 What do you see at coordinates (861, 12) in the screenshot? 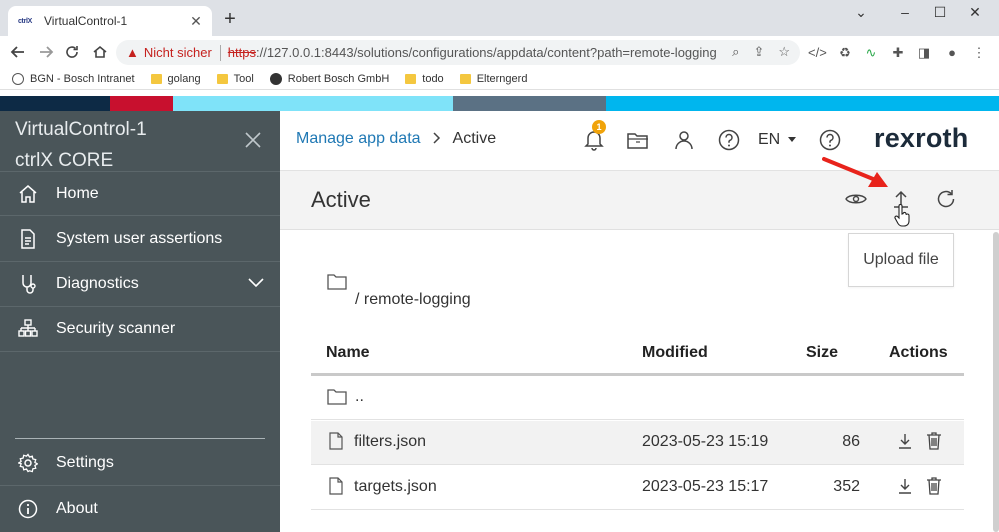
I see `chevron-down-icon: ⌄` at bounding box center [861, 12].